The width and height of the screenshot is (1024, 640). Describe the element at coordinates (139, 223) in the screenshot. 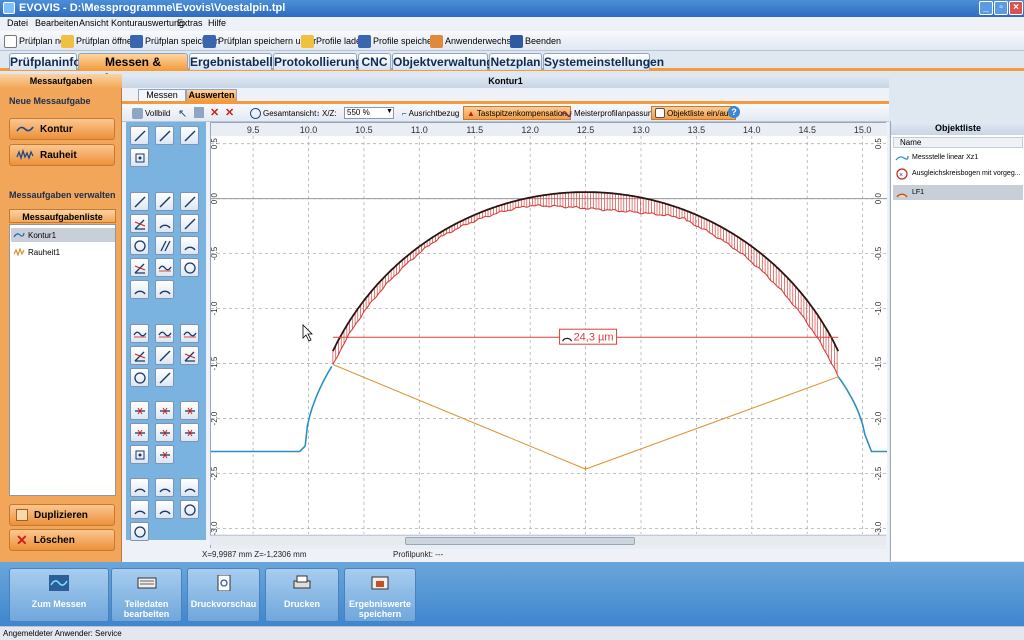

I see `angle-icon` at that location.